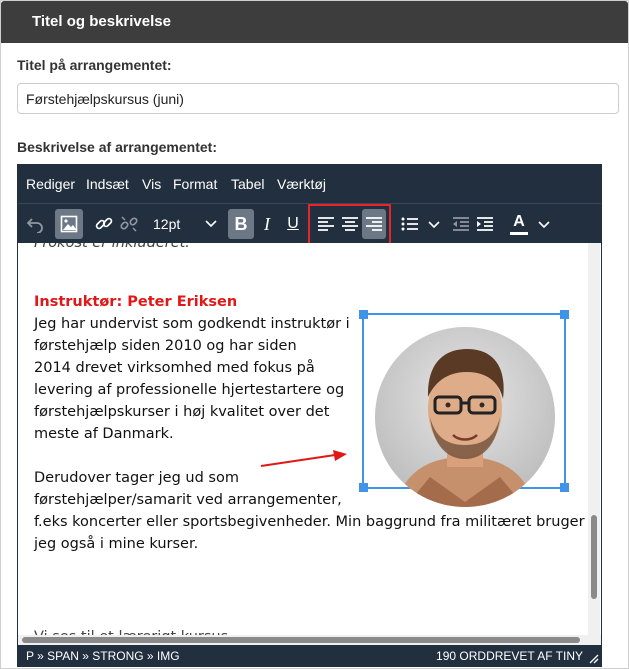 This screenshot has height=669, width=629. What do you see at coordinates (465, 417) in the screenshot?
I see `instructor-portrait` at bounding box center [465, 417].